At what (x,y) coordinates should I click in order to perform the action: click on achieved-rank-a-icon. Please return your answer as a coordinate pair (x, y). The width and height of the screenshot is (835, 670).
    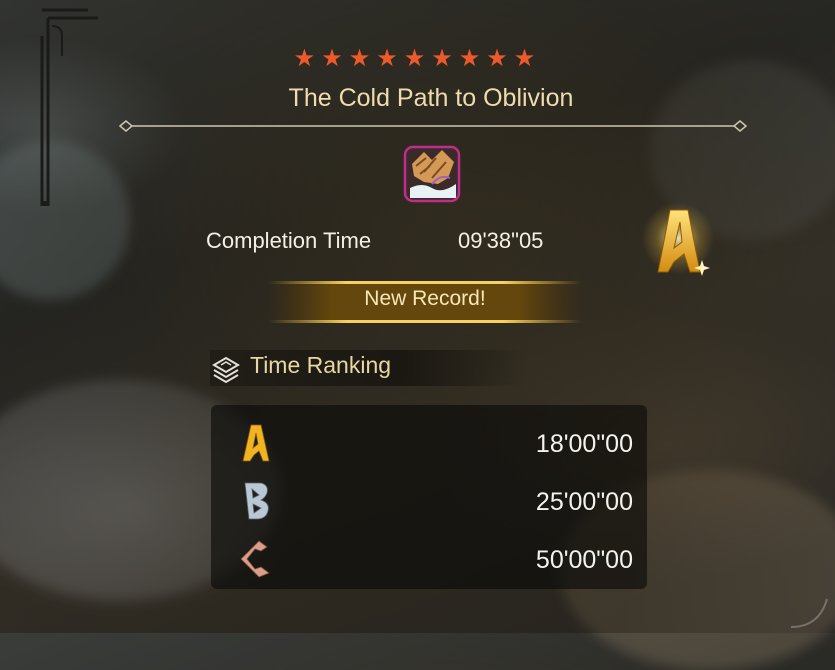
    Looking at the image, I should click on (678, 239).